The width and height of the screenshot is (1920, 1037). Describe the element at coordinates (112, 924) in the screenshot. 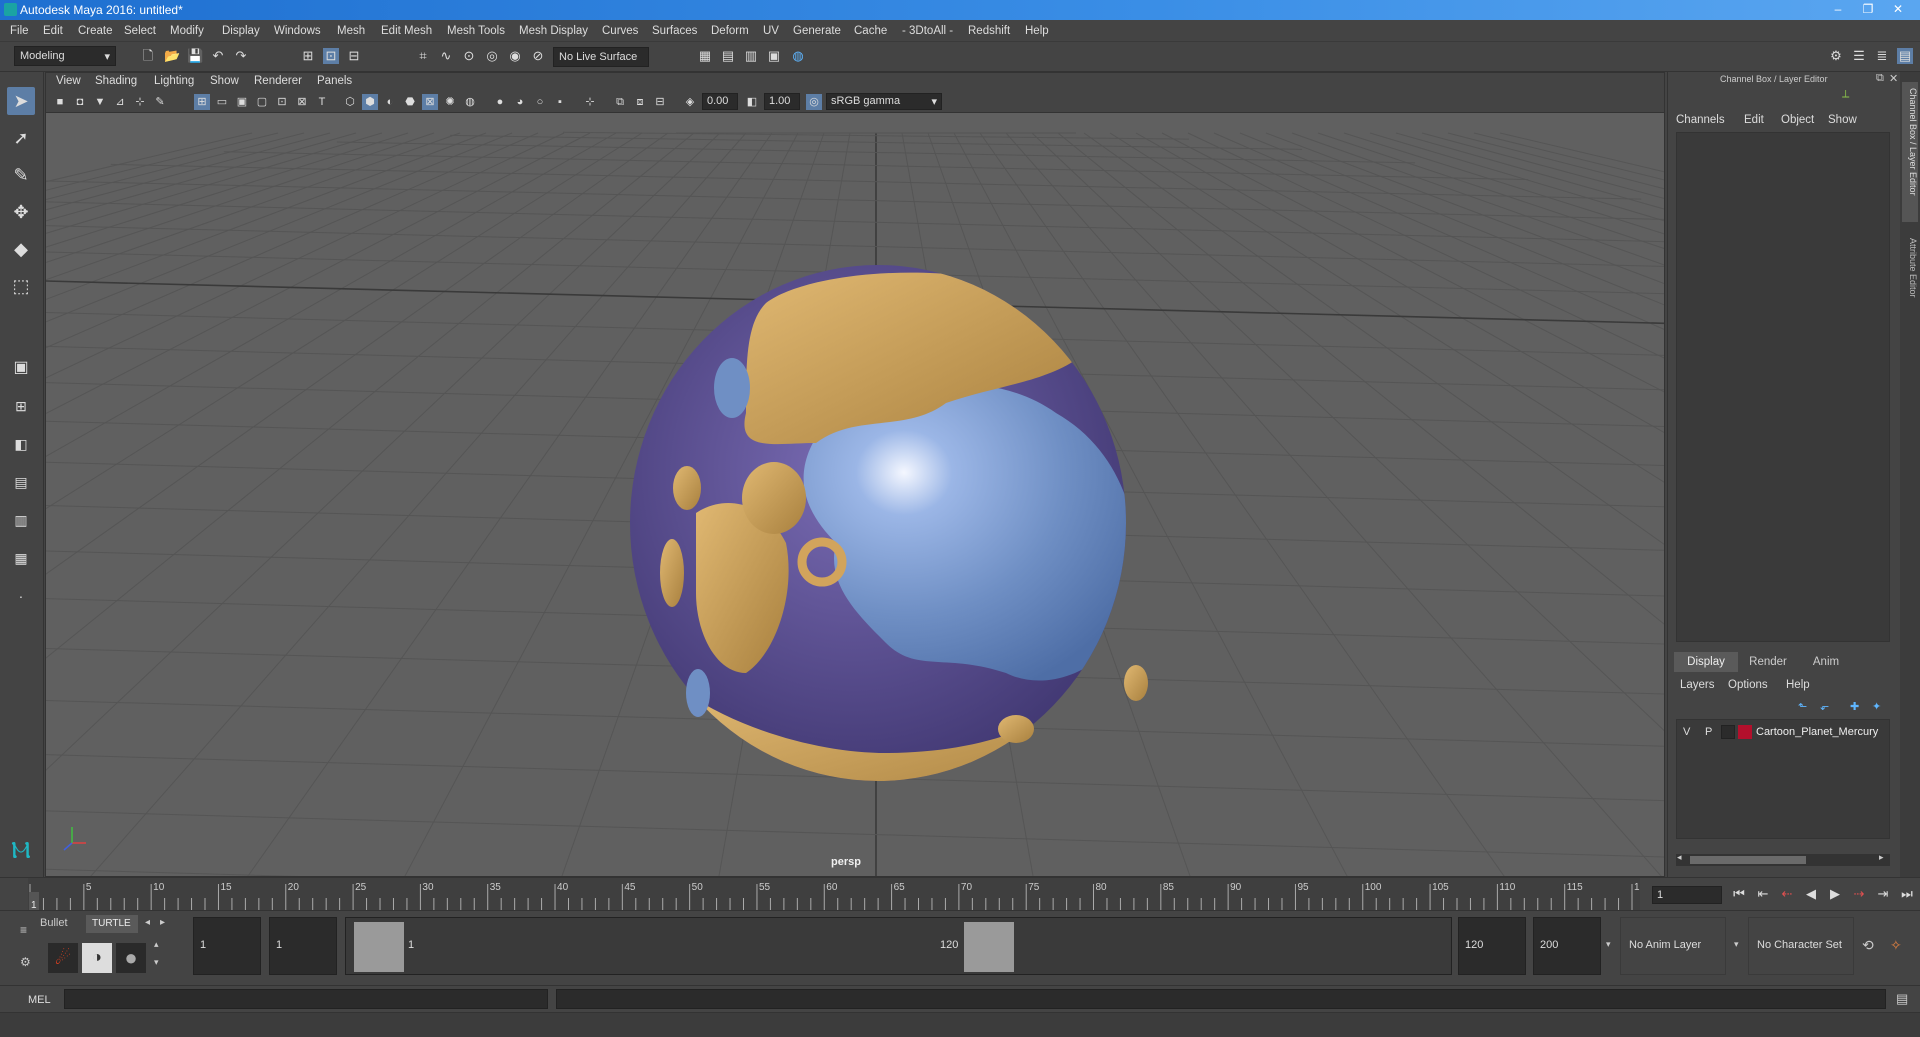

I see `shelf-tab-turtle: TURTLE` at that location.